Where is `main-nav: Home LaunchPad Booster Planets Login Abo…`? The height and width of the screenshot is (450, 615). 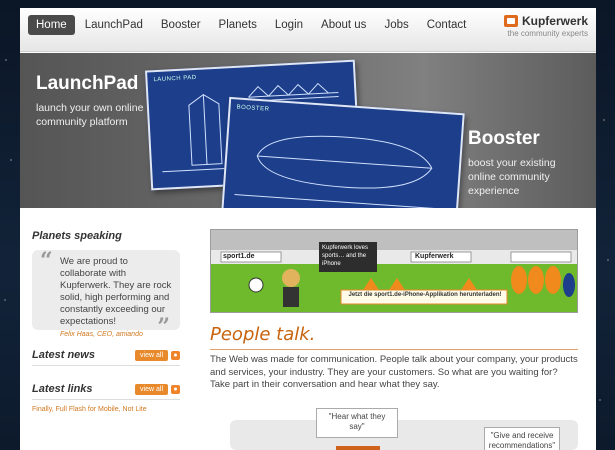
main-nav: Home LaunchPad Booster Planets Login Abo… is located at coordinates (251, 25).